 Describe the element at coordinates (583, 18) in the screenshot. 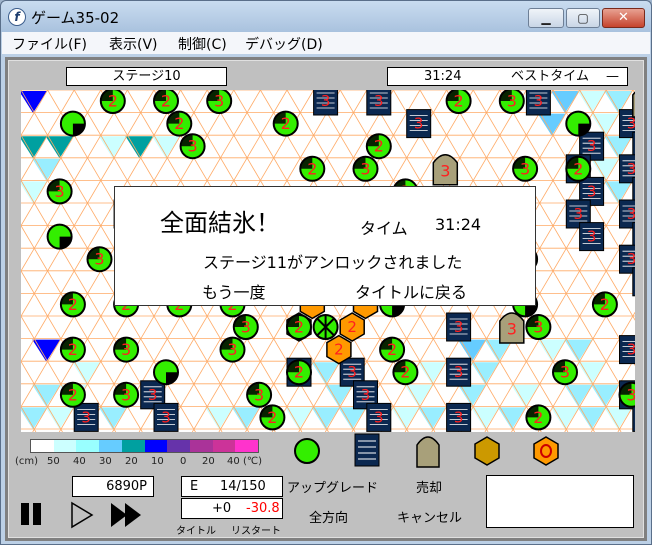

I see `maximize-button: ▢` at that location.